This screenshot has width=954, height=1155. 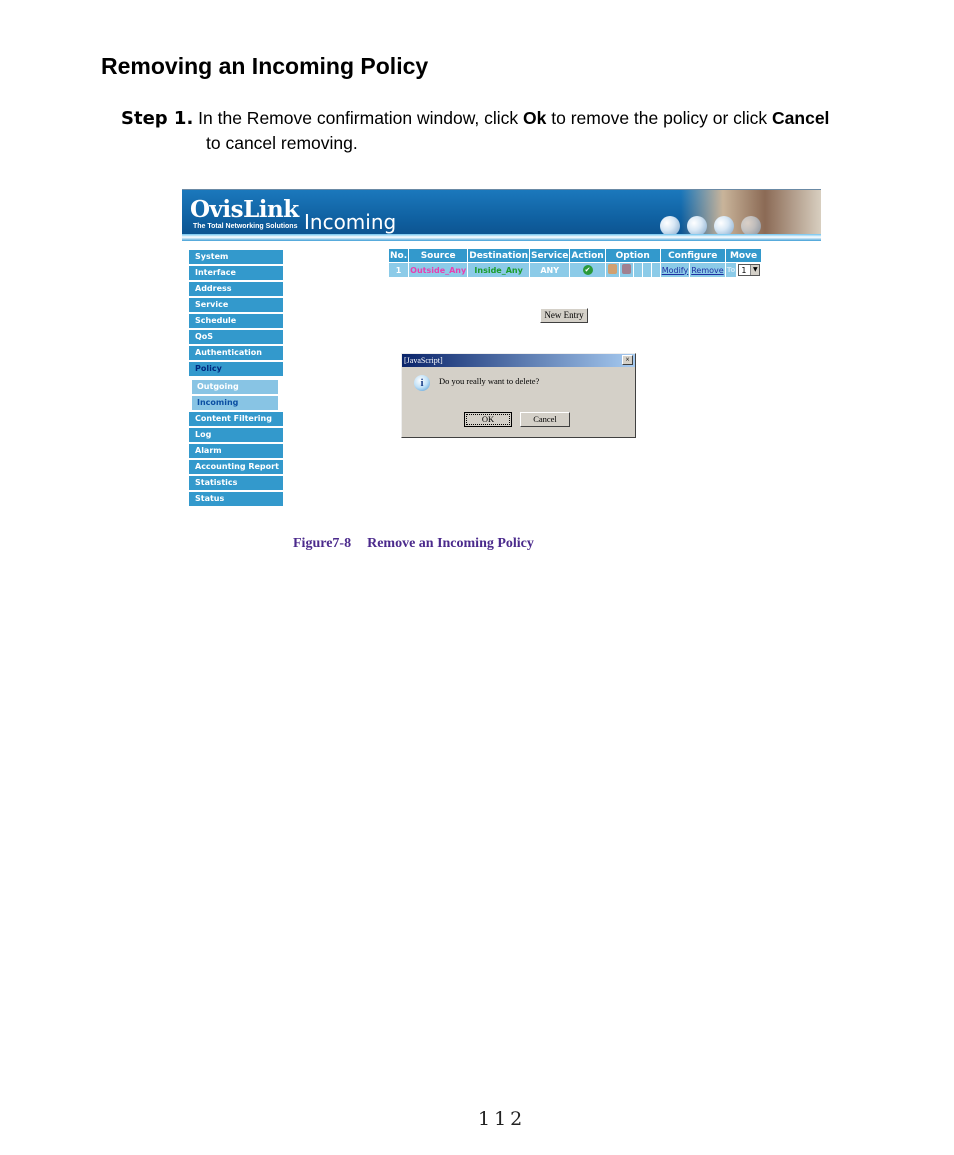 What do you see at coordinates (236, 369) in the screenshot?
I see `sidebar-item-policy: Policy` at bounding box center [236, 369].